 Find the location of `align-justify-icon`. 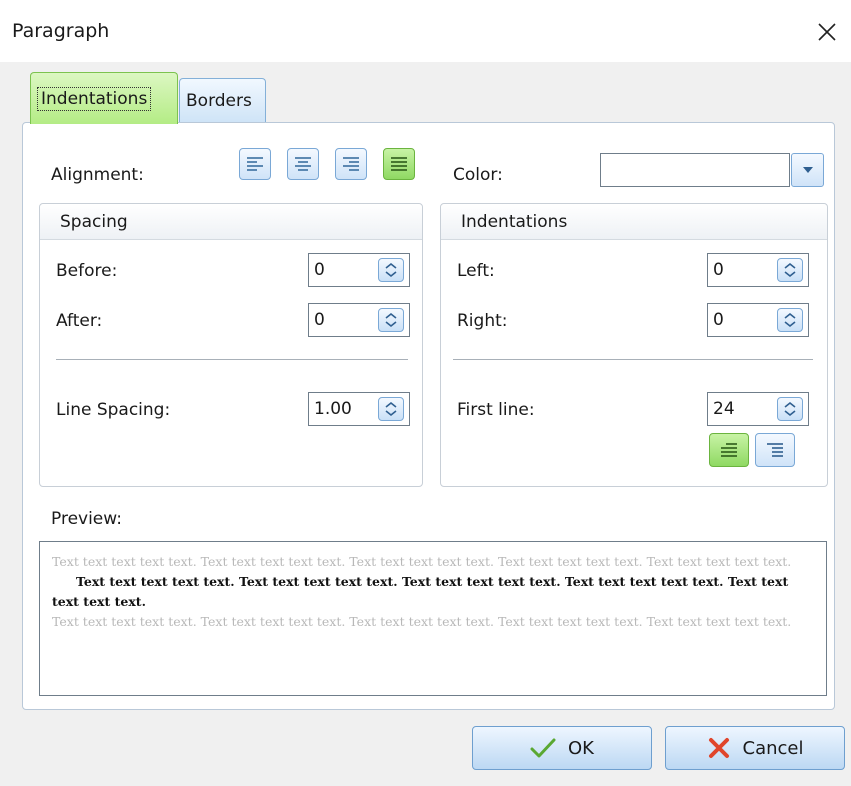

align-justify-icon is located at coordinates (399, 164).